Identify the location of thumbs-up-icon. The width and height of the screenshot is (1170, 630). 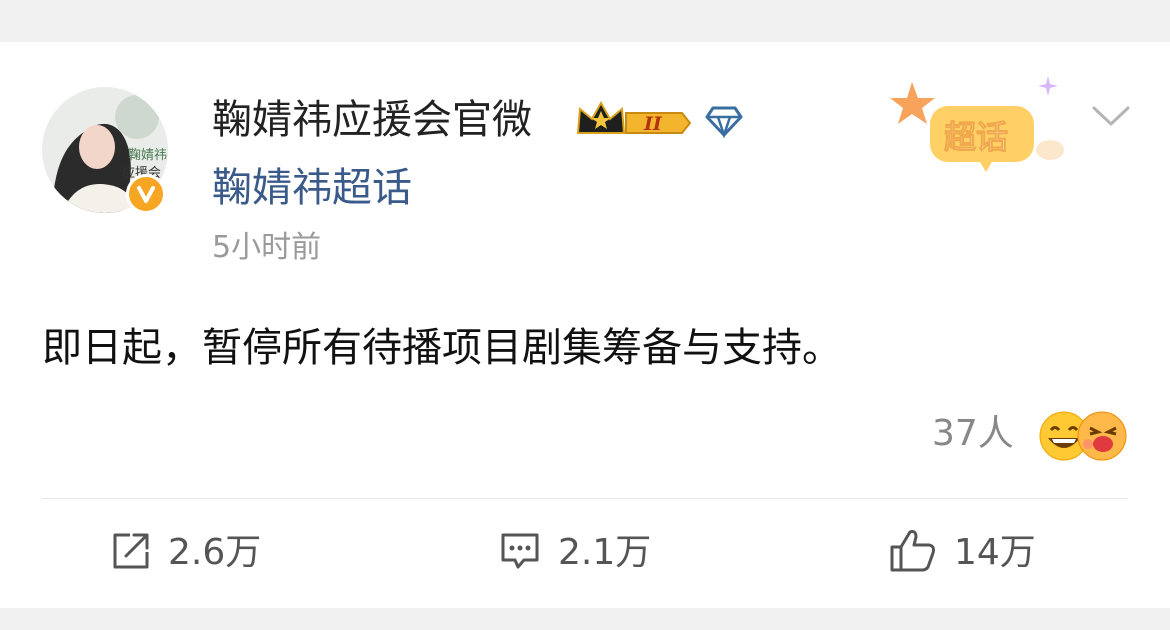
(913, 553).